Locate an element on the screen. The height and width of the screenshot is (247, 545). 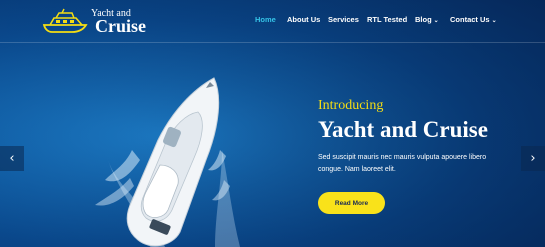
nav-blog-label: Blog is located at coordinates (423, 19).